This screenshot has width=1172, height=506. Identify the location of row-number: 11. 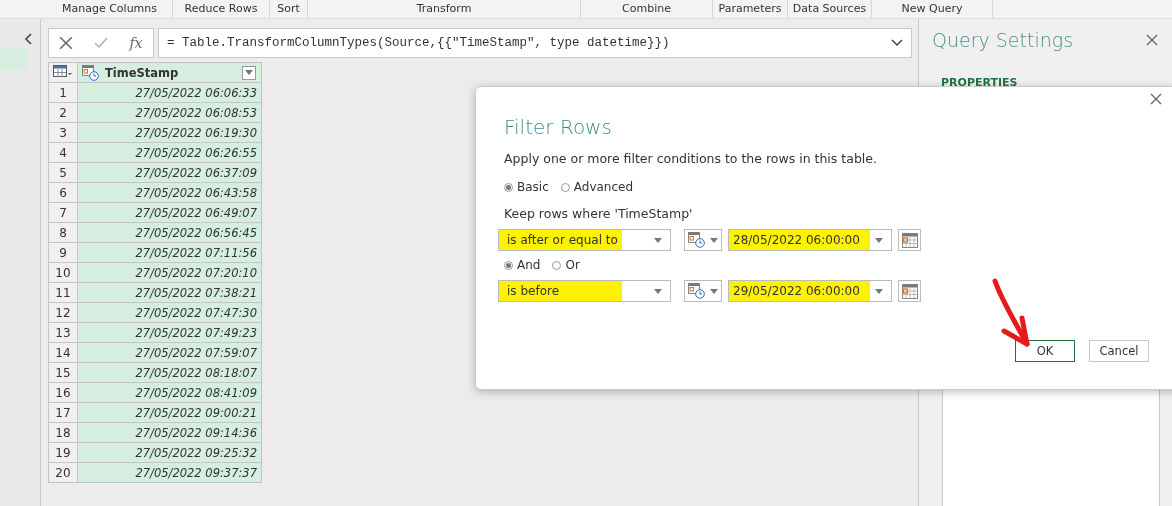
(63, 292).